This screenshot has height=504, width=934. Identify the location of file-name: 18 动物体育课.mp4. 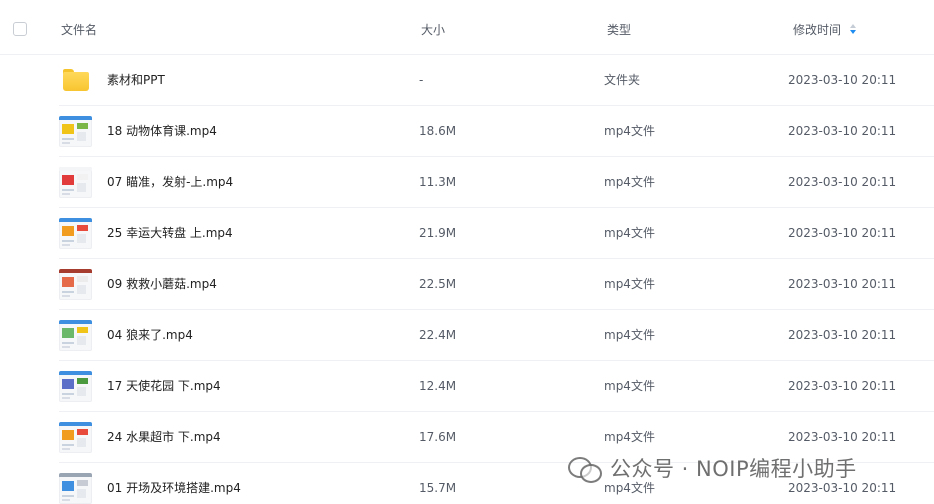
(162, 131).